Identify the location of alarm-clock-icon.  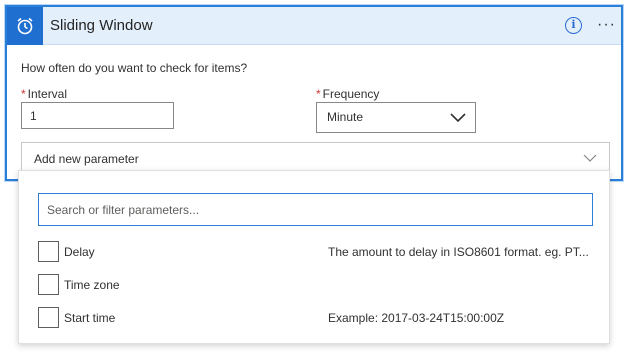
(25, 26).